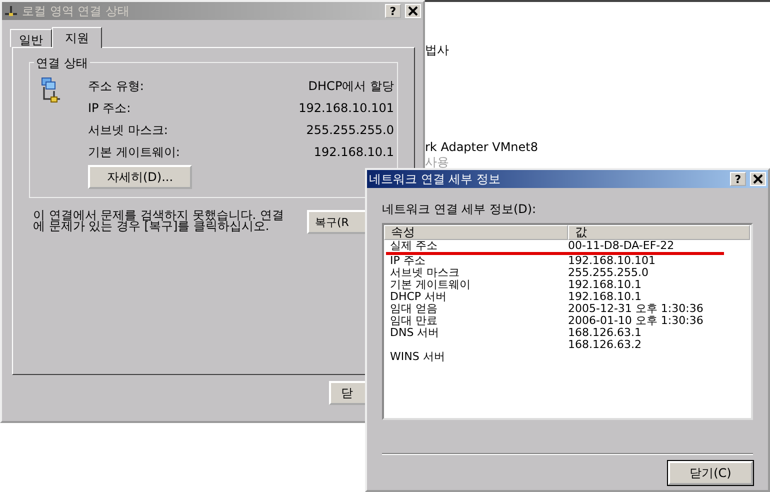 The width and height of the screenshot is (770, 492). Describe the element at coordinates (612, 261) in the screenshot. I see `value-cell: 192.168.10.101` at that location.